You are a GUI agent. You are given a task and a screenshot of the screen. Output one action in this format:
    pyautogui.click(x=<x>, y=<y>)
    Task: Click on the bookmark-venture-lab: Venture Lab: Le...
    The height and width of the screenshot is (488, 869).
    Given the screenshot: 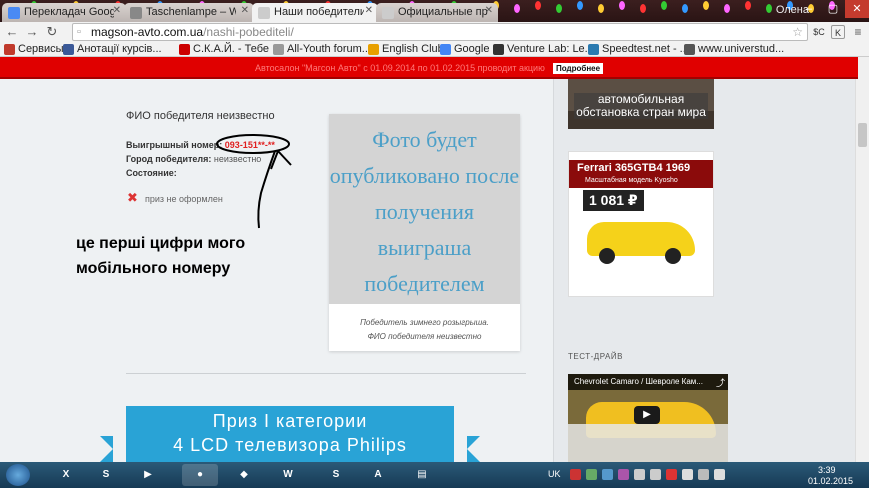 What is the action you would take?
    pyautogui.click(x=543, y=49)
    